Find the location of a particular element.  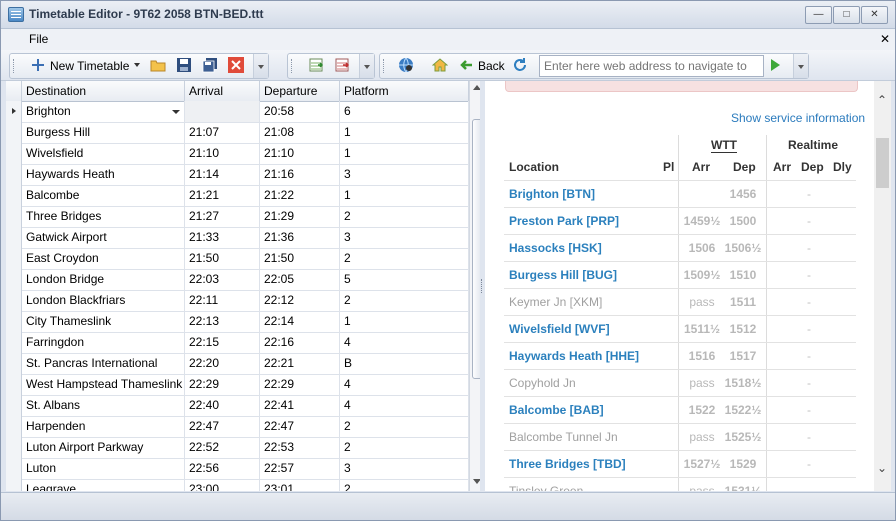

station-link: Wivelsfield [WVF] is located at coordinates (559, 329).